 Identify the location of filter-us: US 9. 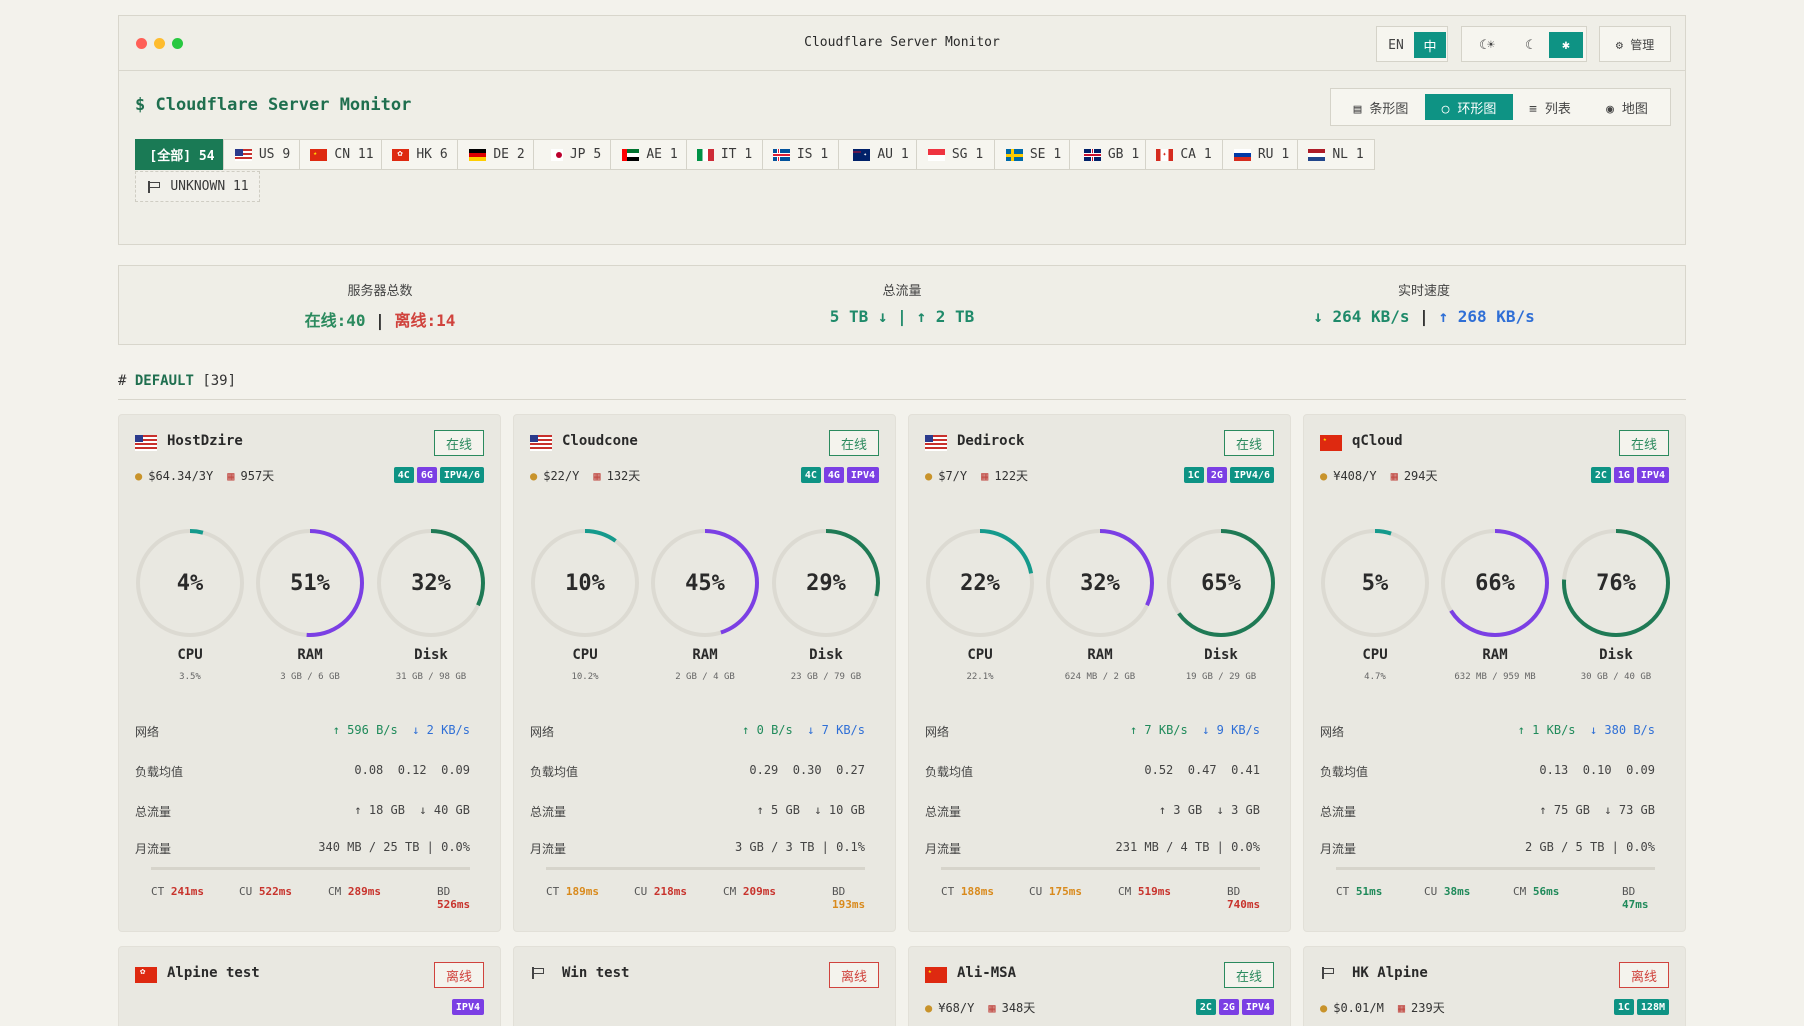
(262, 154).